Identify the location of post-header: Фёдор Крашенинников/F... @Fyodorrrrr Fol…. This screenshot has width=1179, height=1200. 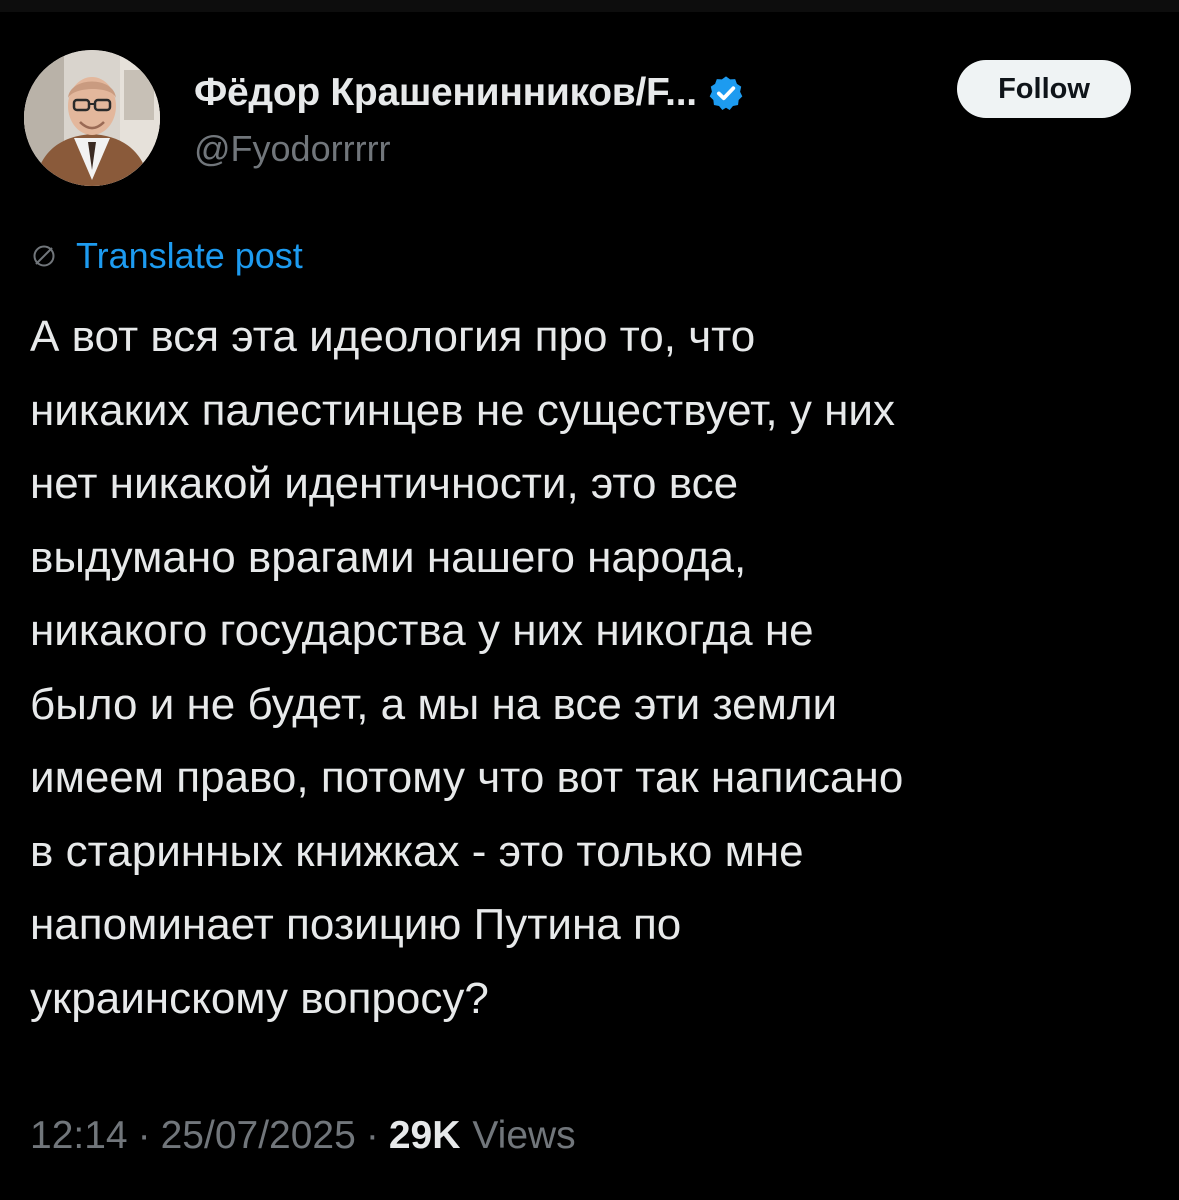
(589, 122).